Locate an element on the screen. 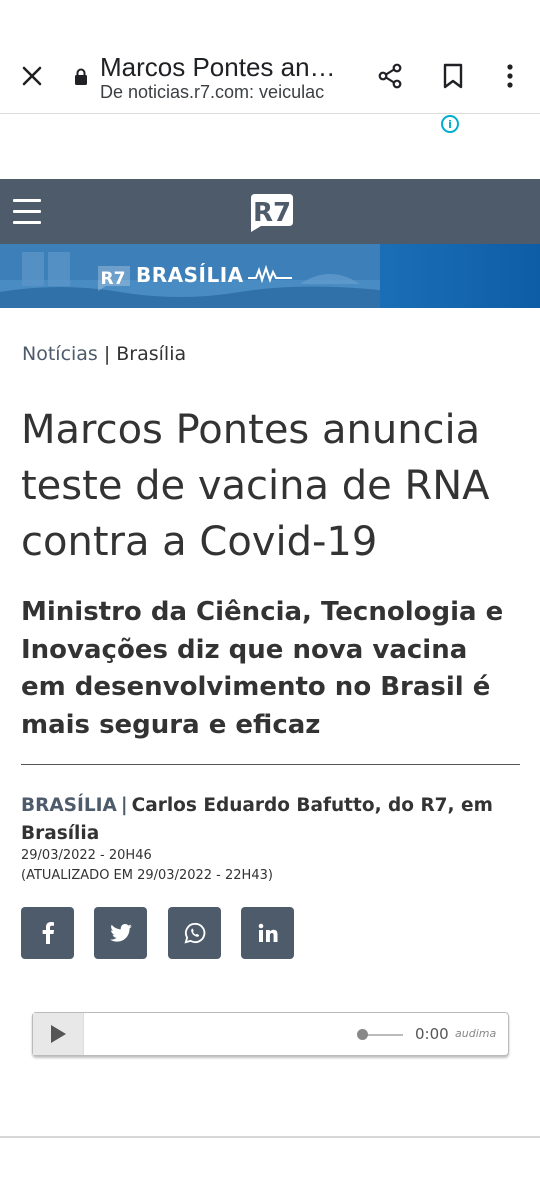  more-options-icon is located at coordinates (510, 76).